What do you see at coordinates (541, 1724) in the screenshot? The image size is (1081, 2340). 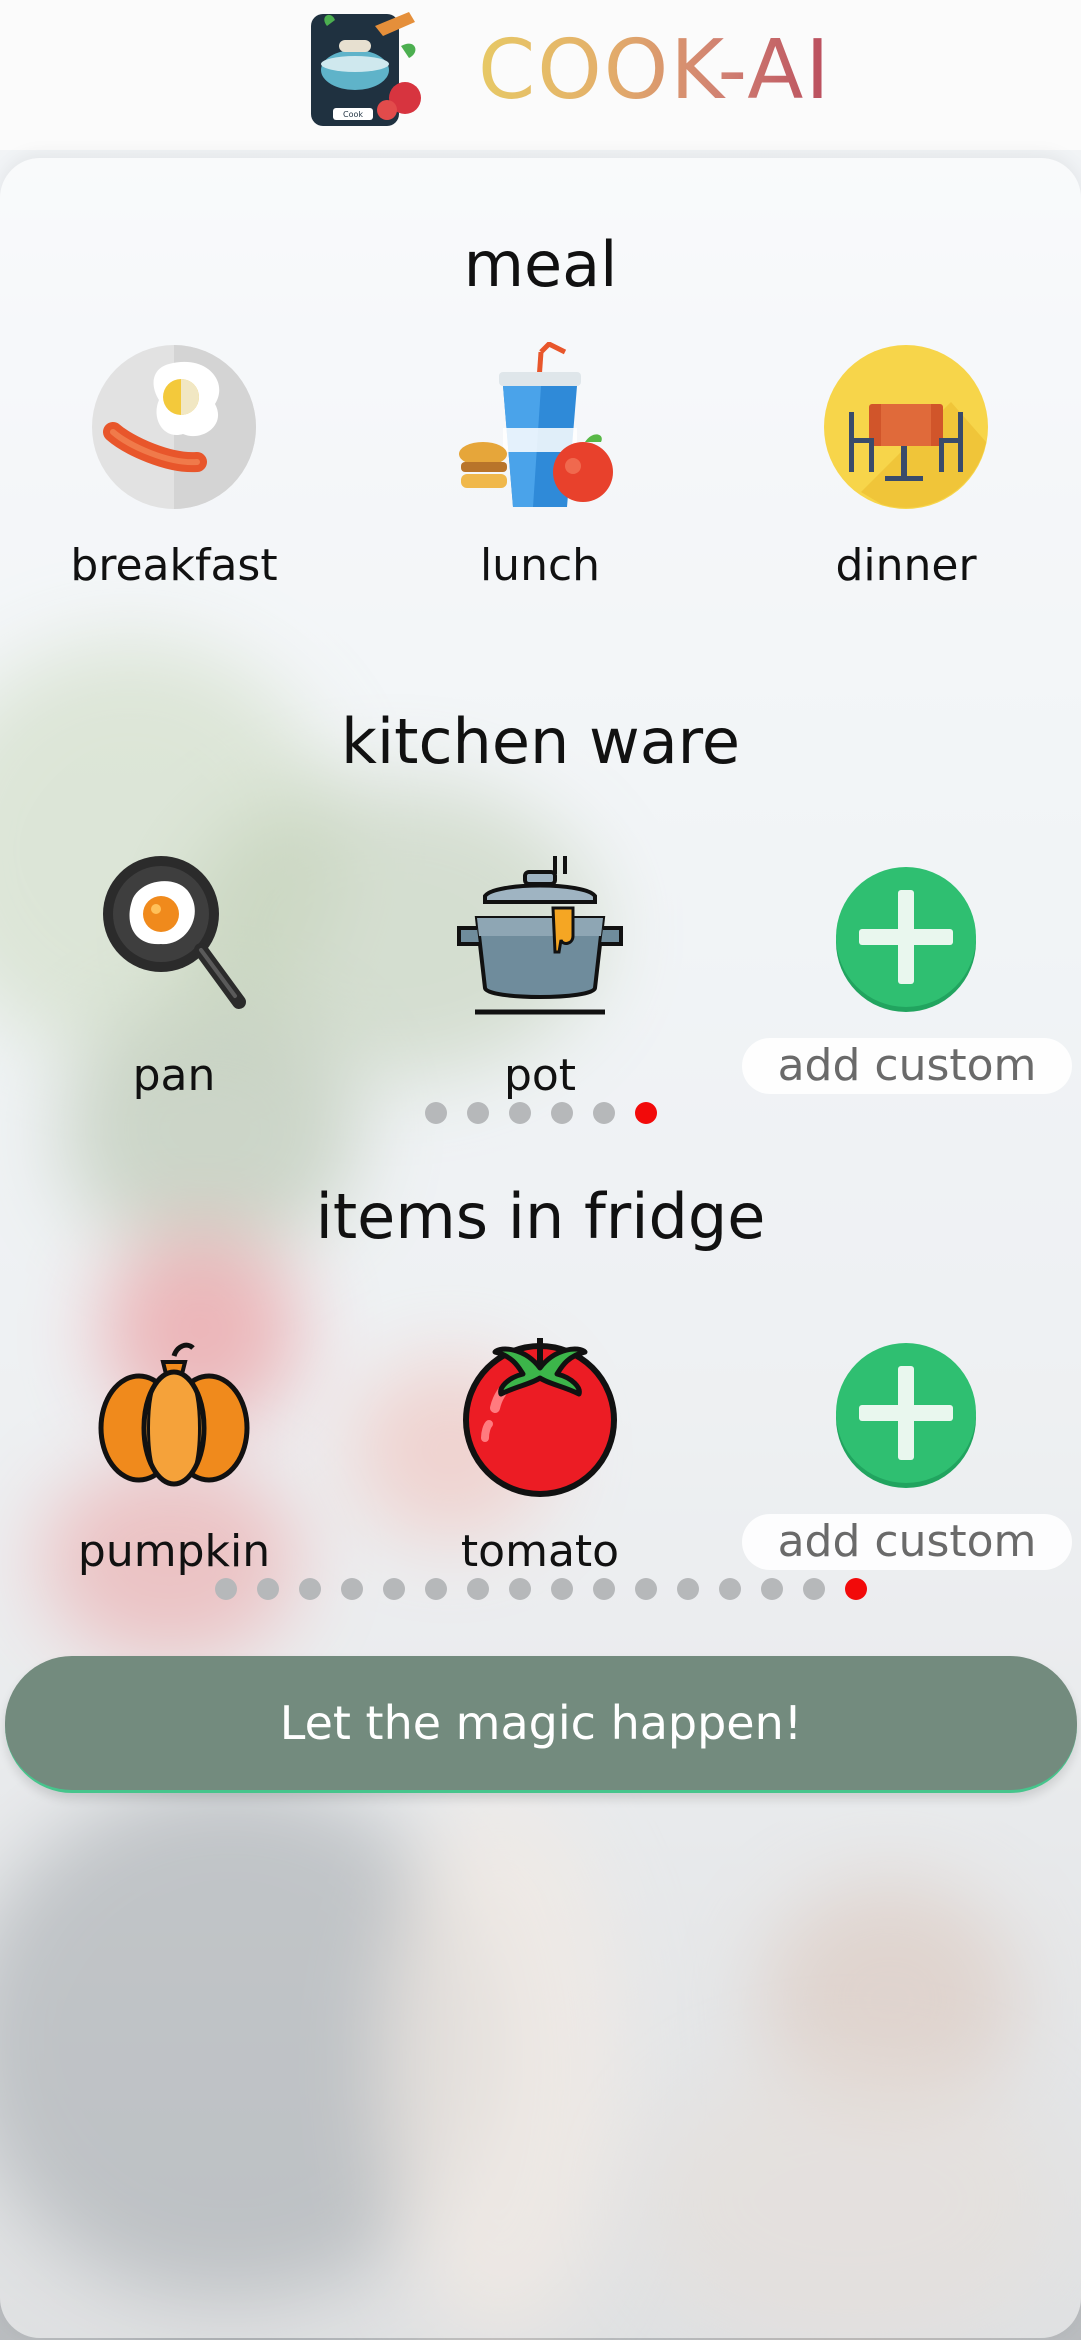 I see `generate-recipe-button: Let the magic happen!` at bounding box center [541, 1724].